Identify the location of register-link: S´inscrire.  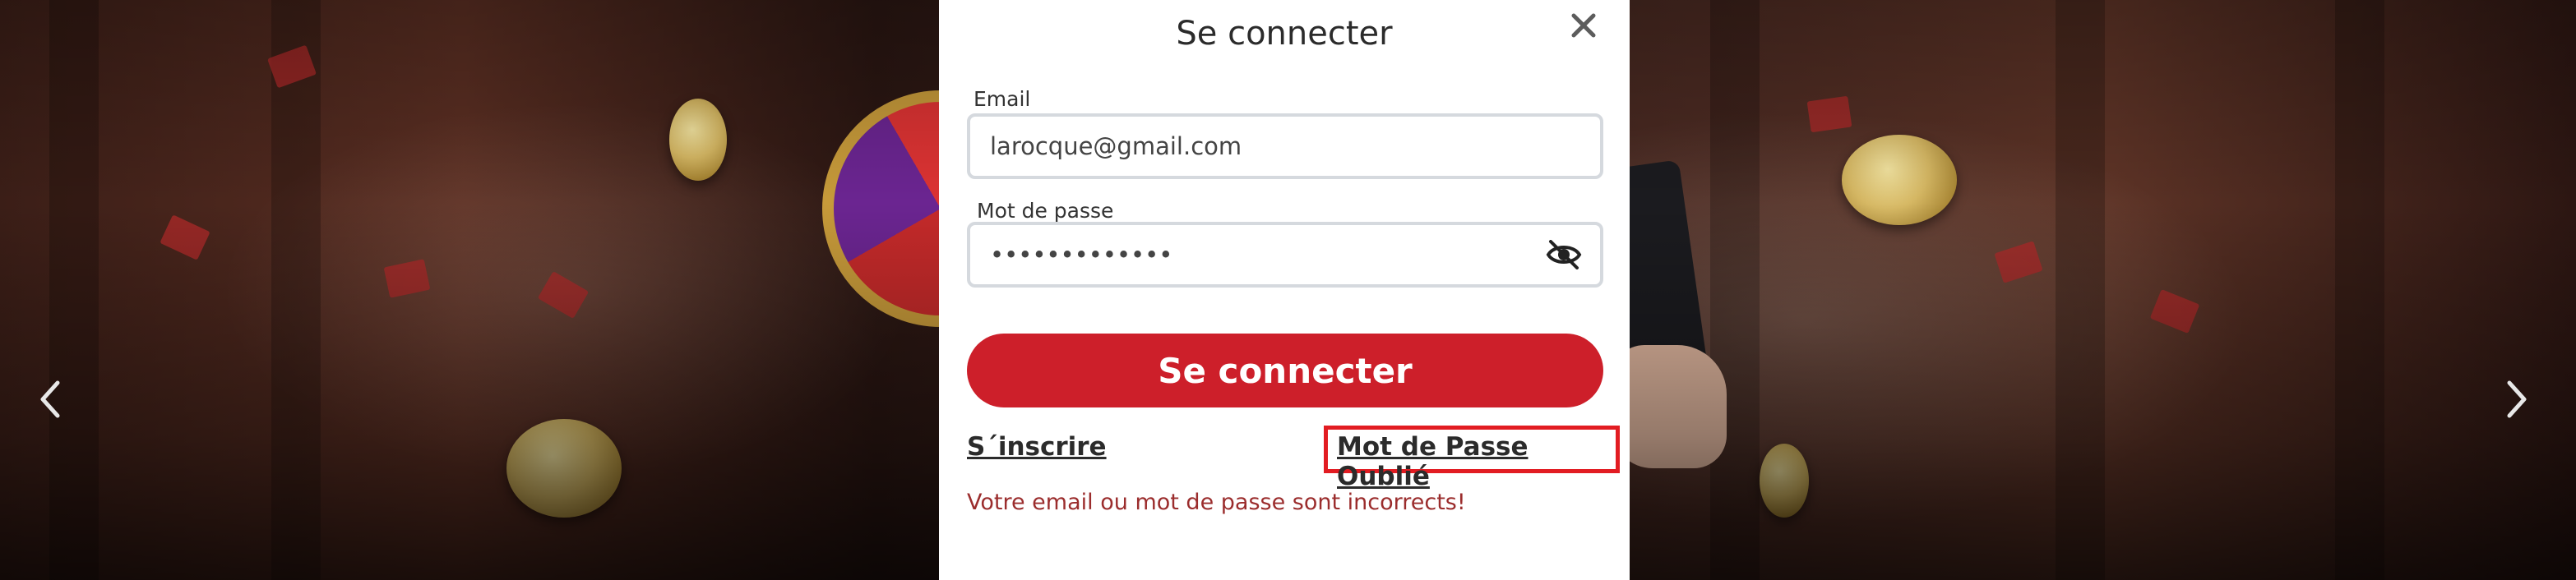
(1037, 447).